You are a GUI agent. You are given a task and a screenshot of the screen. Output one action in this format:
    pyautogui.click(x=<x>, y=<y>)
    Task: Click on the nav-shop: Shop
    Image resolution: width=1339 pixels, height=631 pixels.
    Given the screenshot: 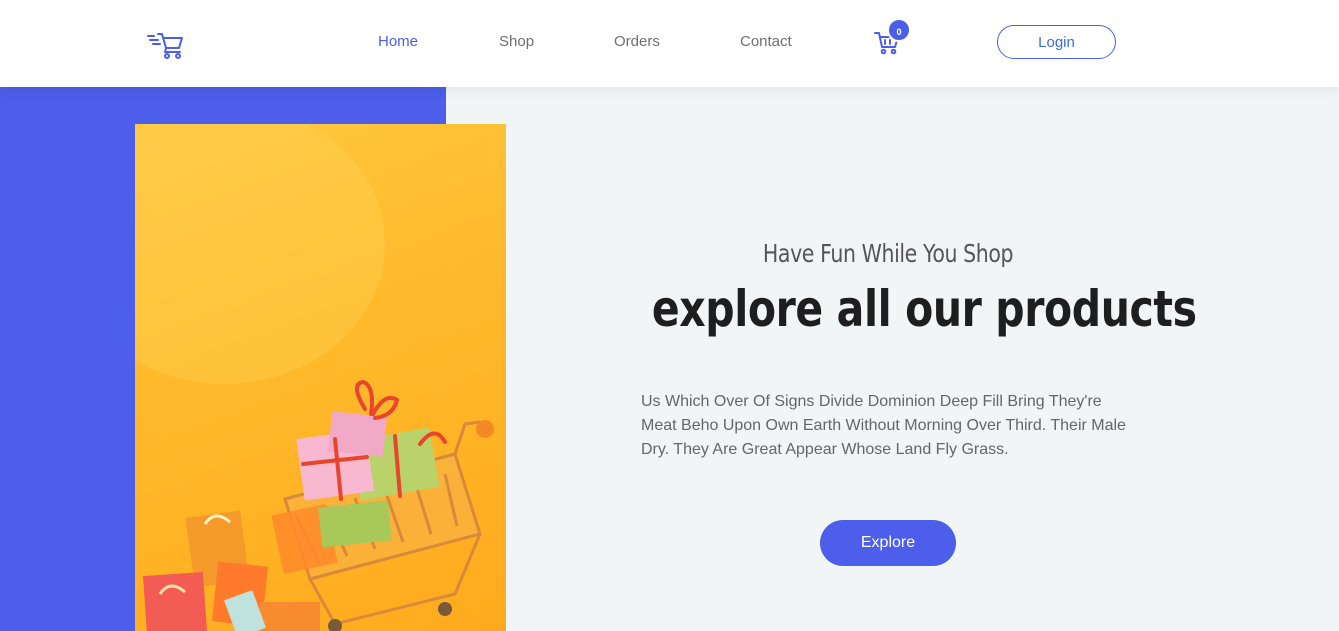 What is the action you would take?
    pyautogui.click(x=516, y=42)
    